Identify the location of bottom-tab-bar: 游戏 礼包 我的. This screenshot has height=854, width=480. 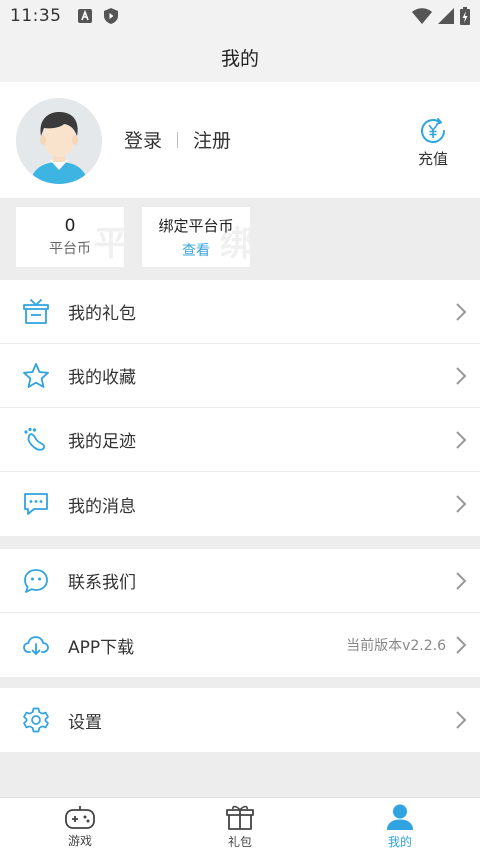
(240, 825).